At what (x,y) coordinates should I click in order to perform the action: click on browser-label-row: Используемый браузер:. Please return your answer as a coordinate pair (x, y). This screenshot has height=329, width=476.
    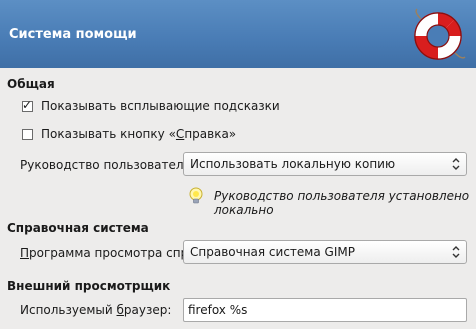
    Looking at the image, I should click on (95, 310).